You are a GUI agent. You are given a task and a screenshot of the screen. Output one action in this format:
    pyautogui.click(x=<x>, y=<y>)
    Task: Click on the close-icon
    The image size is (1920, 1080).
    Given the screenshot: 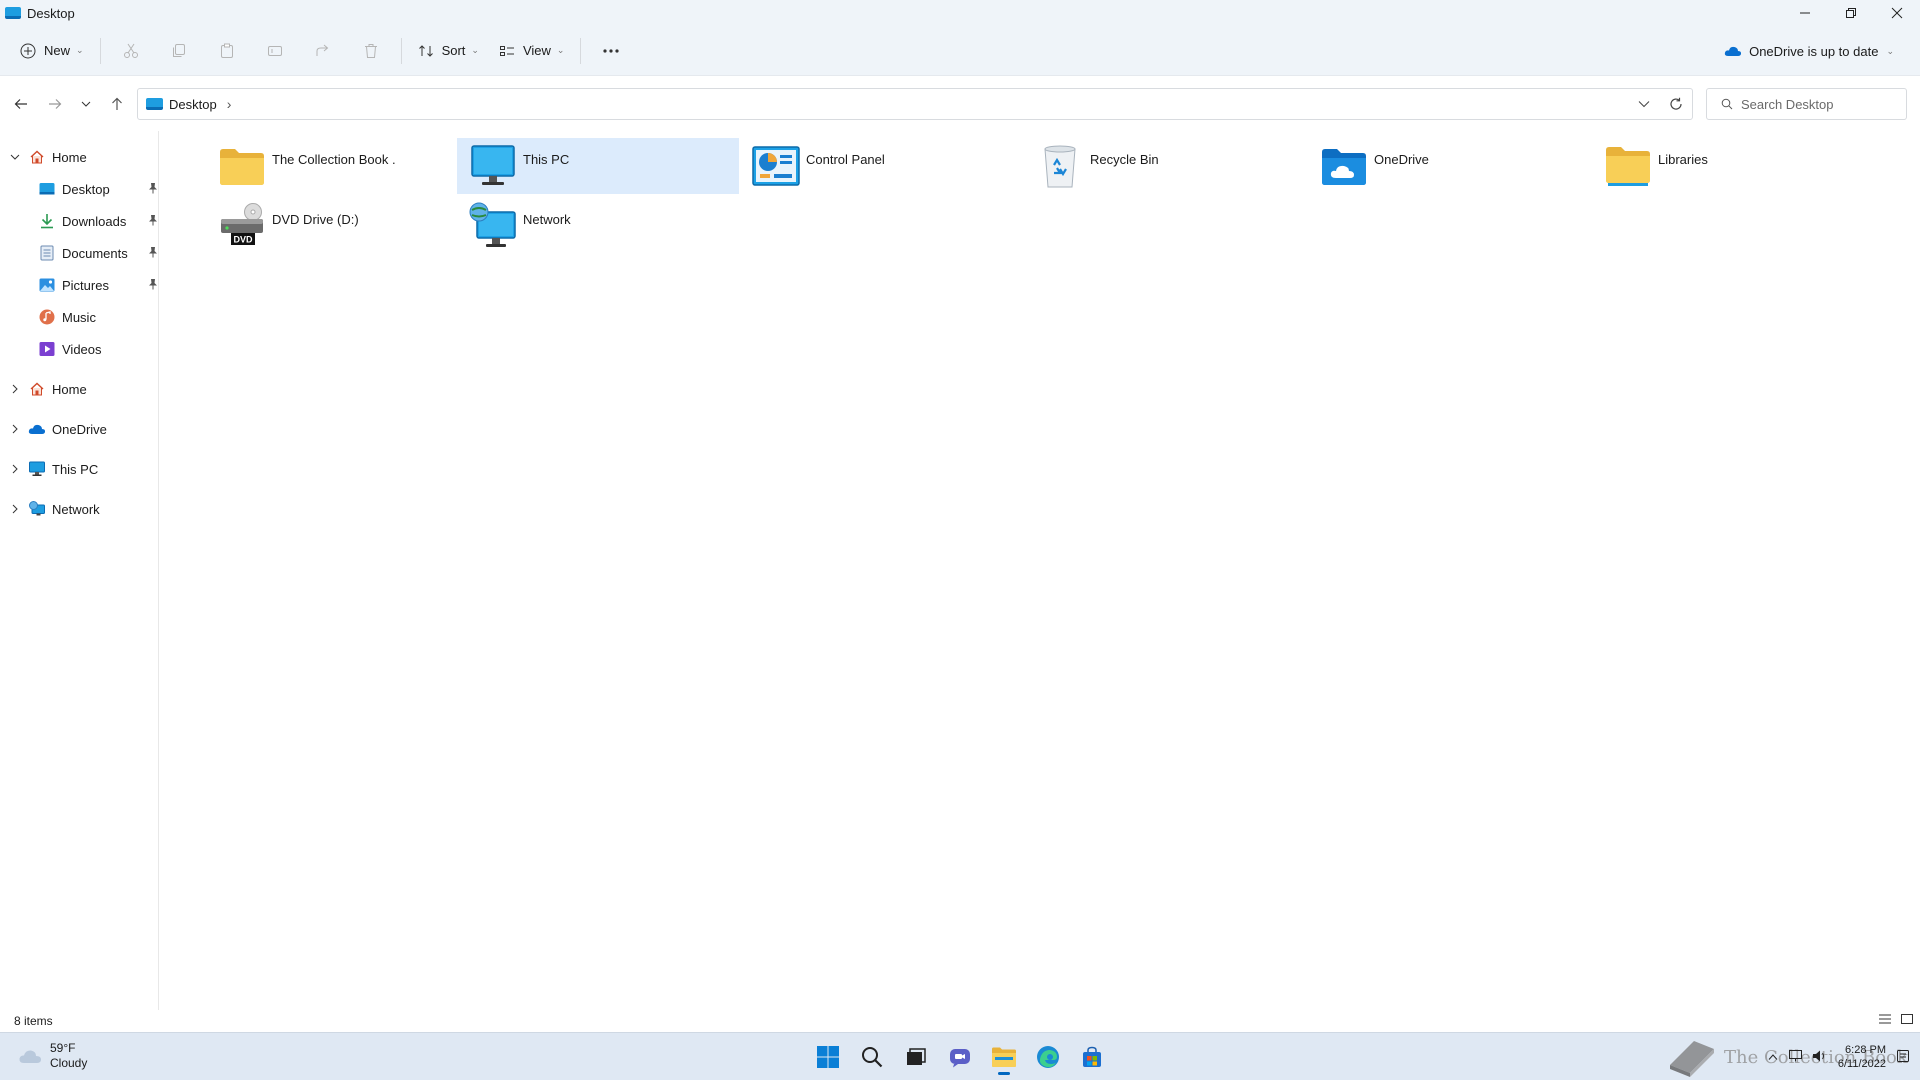 What is the action you would take?
    pyautogui.click(x=1897, y=13)
    